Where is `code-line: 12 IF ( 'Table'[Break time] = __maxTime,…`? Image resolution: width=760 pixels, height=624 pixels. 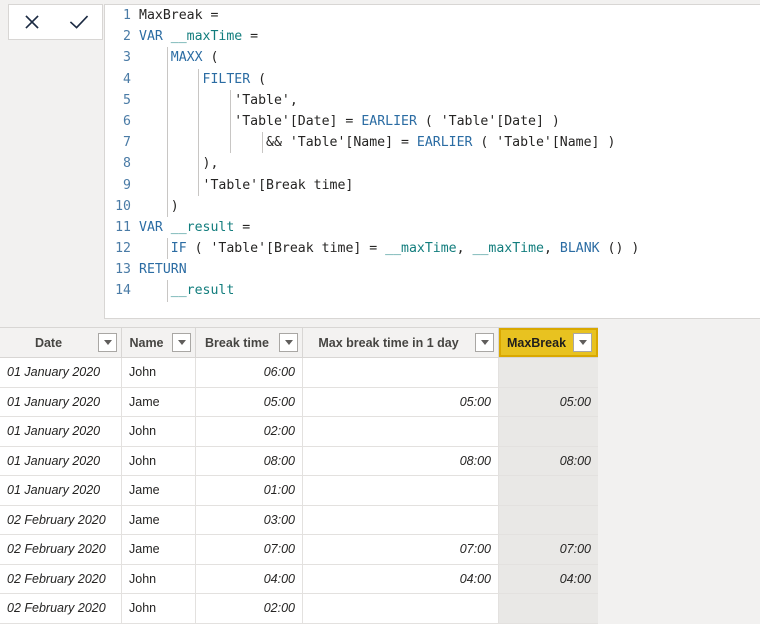 code-line: 12 IF ( 'Table'[Break time] = __maxTime,… is located at coordinates (432, 249).